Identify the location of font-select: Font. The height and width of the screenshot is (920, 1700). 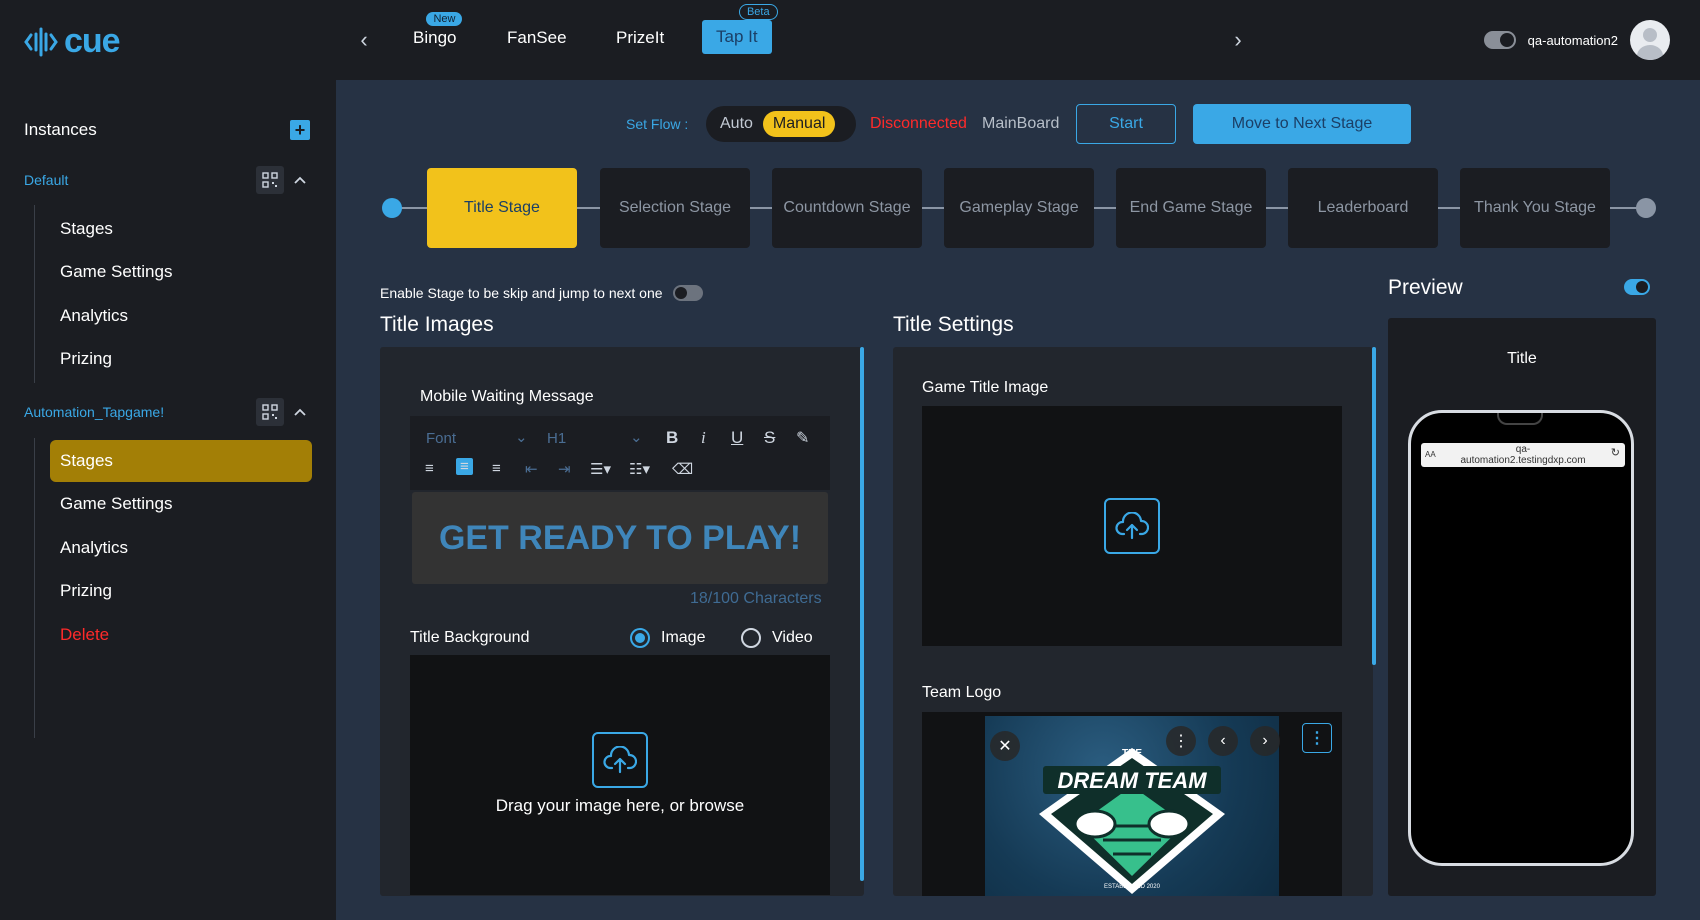
(441, 438).